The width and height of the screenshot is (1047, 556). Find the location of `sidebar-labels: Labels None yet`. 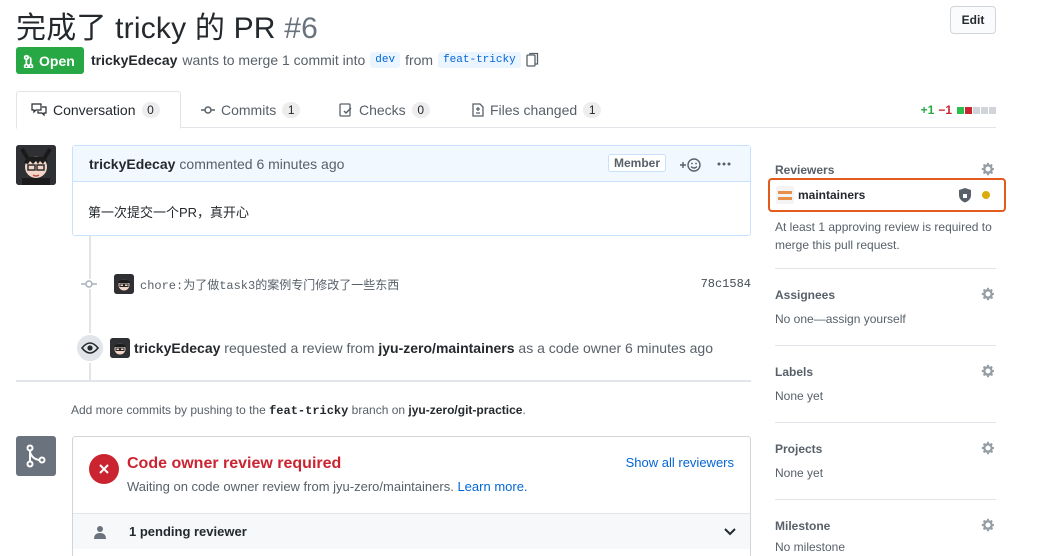

sidebar-labels: Labels None yet is located at coordinates (885, 383).